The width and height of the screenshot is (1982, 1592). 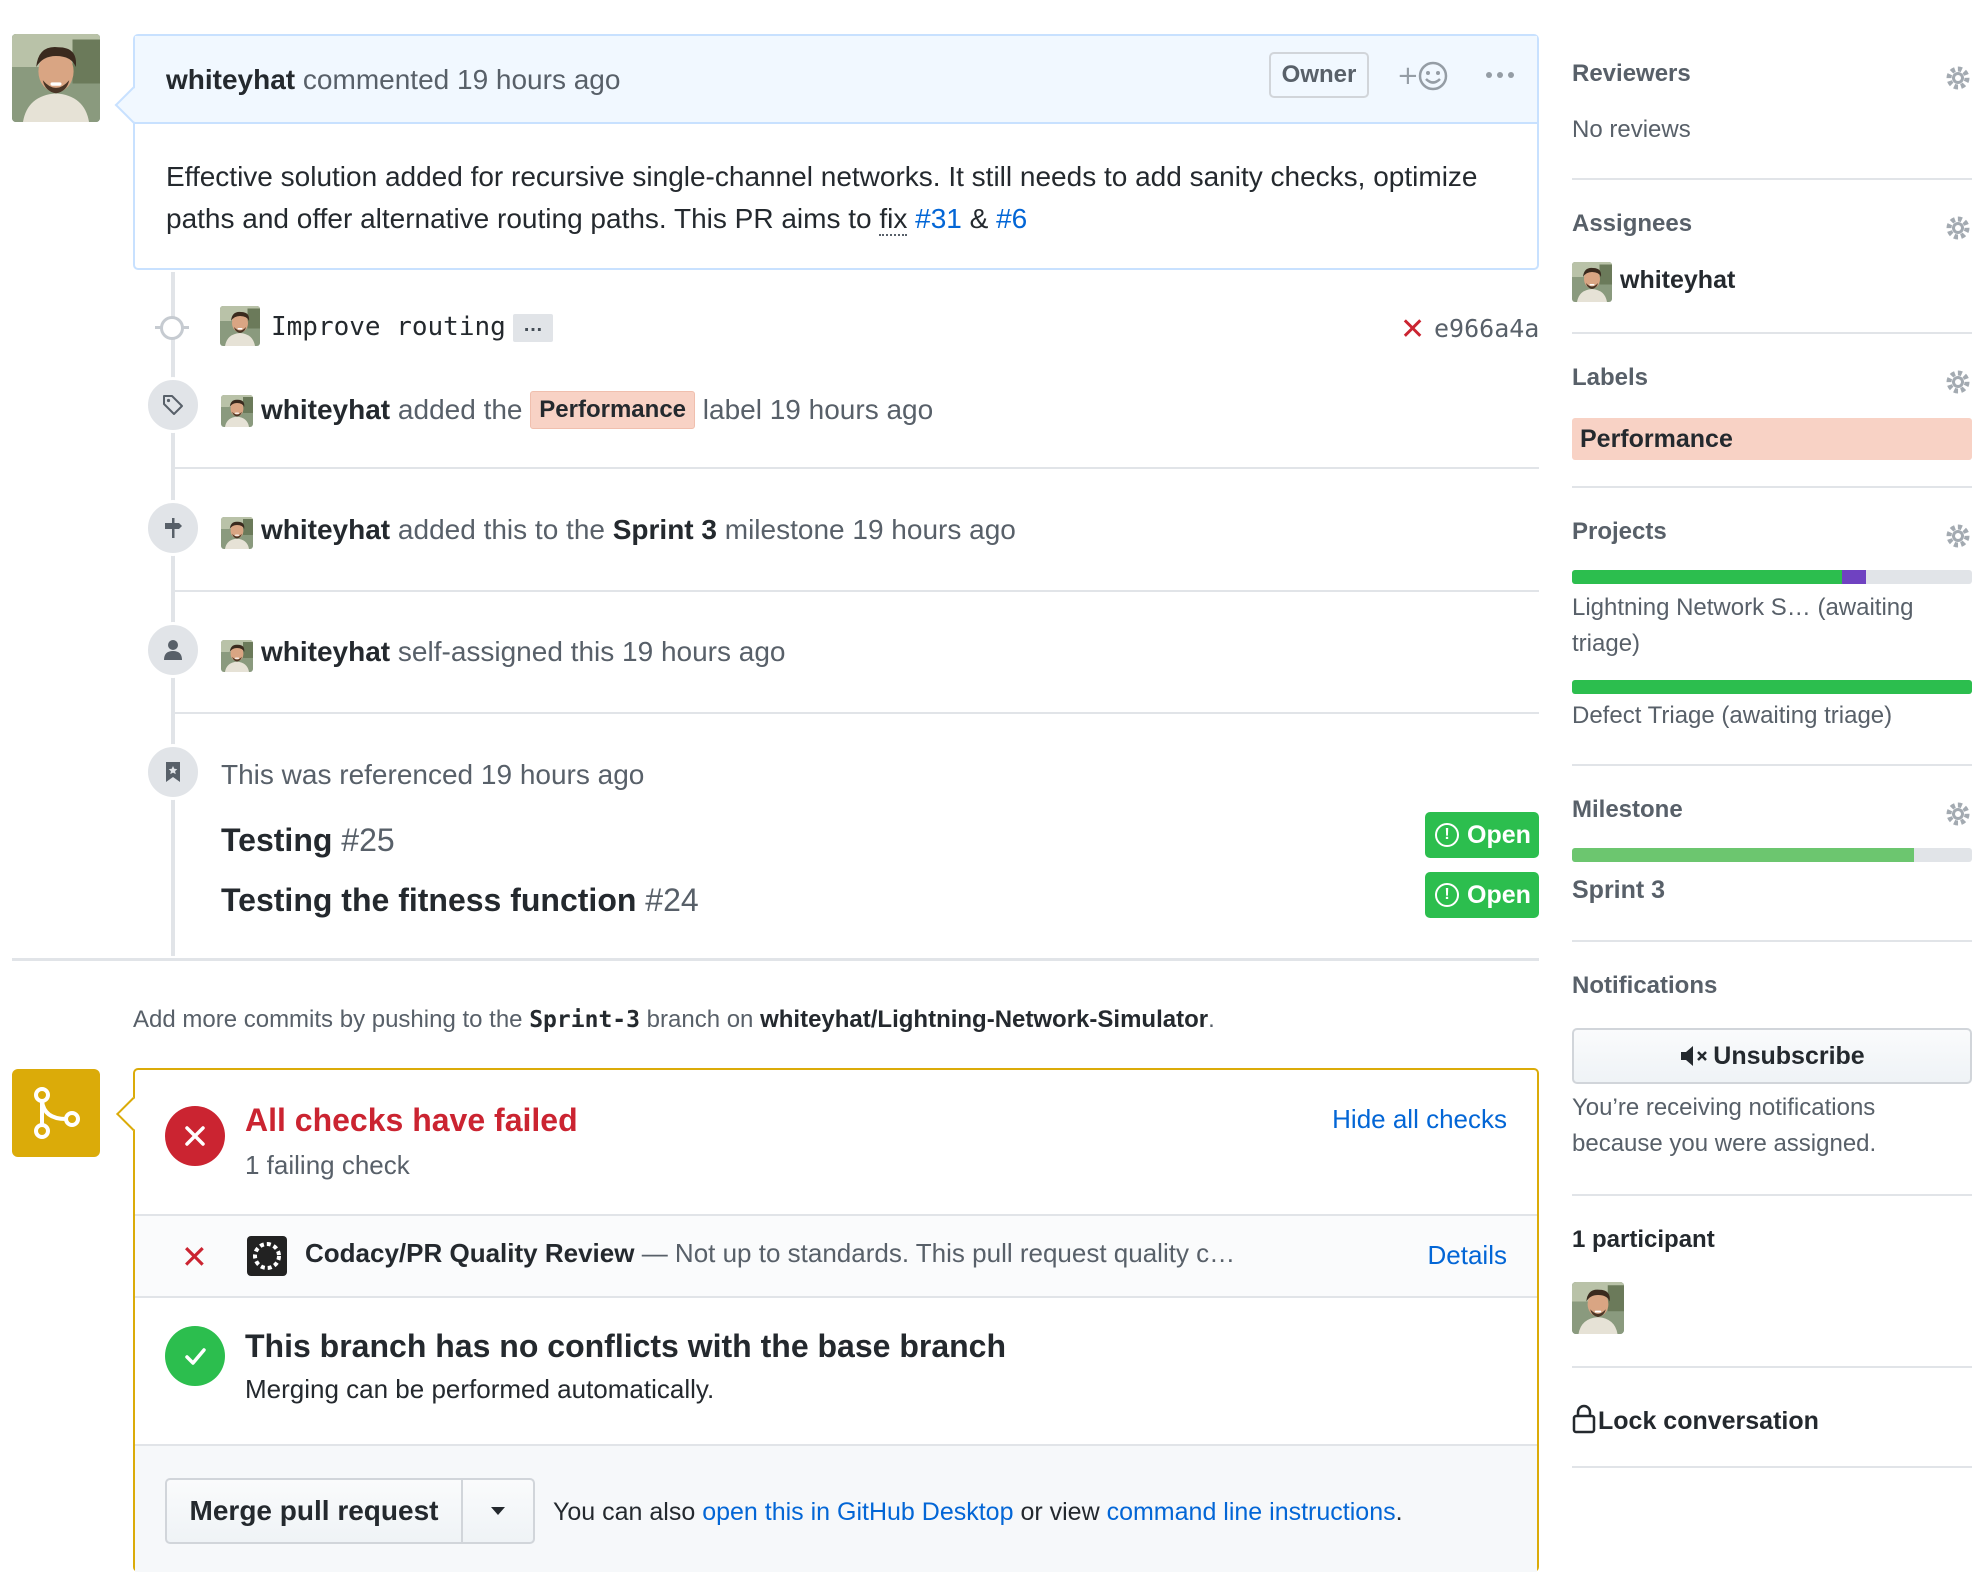 What do you see at coordinates (1854, 577) in the screenshot?
I see `project-progress-in-progress` at bounding box center [1854, 577].